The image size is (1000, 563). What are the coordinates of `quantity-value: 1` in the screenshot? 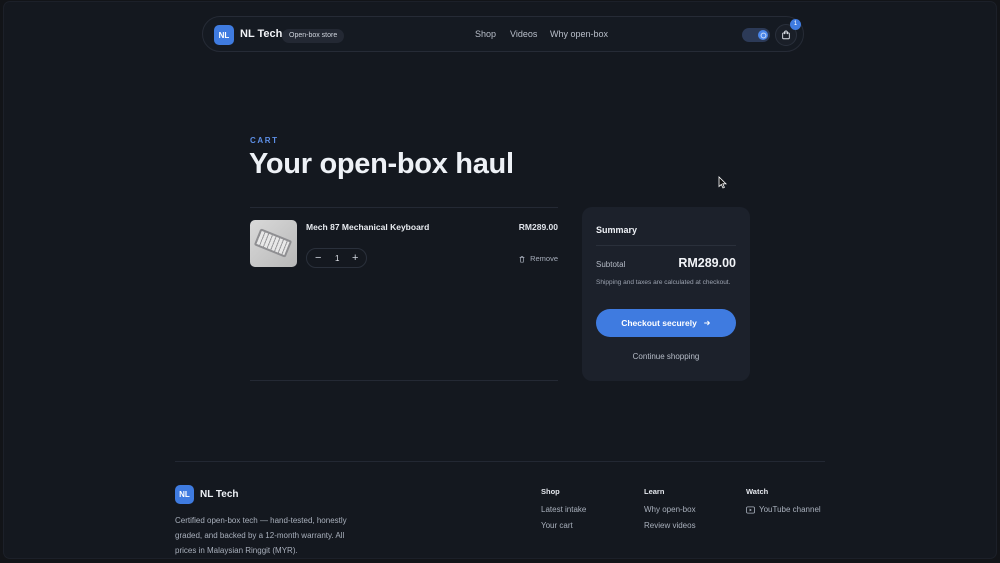 It's located at (337, 258).